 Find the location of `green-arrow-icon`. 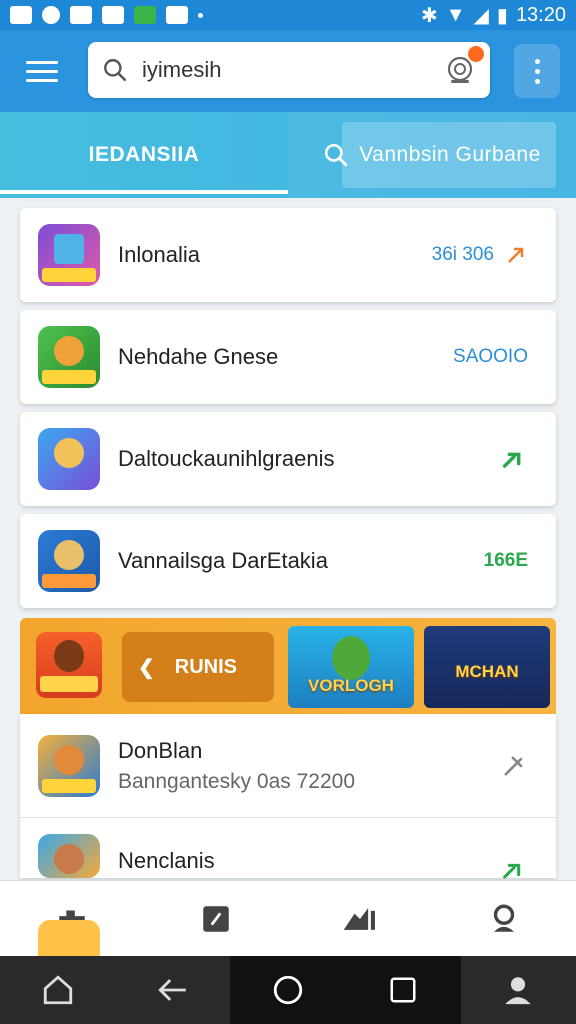

green-arrow-icon is located at coordinates (514, 459).